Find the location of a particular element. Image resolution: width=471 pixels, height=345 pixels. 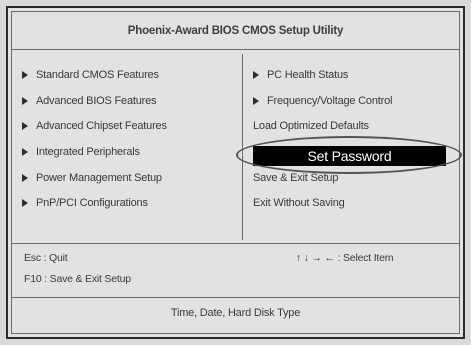

menu-item-frequency-voltage-control: Frequency/Voltage Control is located at coordinates (322, 101).